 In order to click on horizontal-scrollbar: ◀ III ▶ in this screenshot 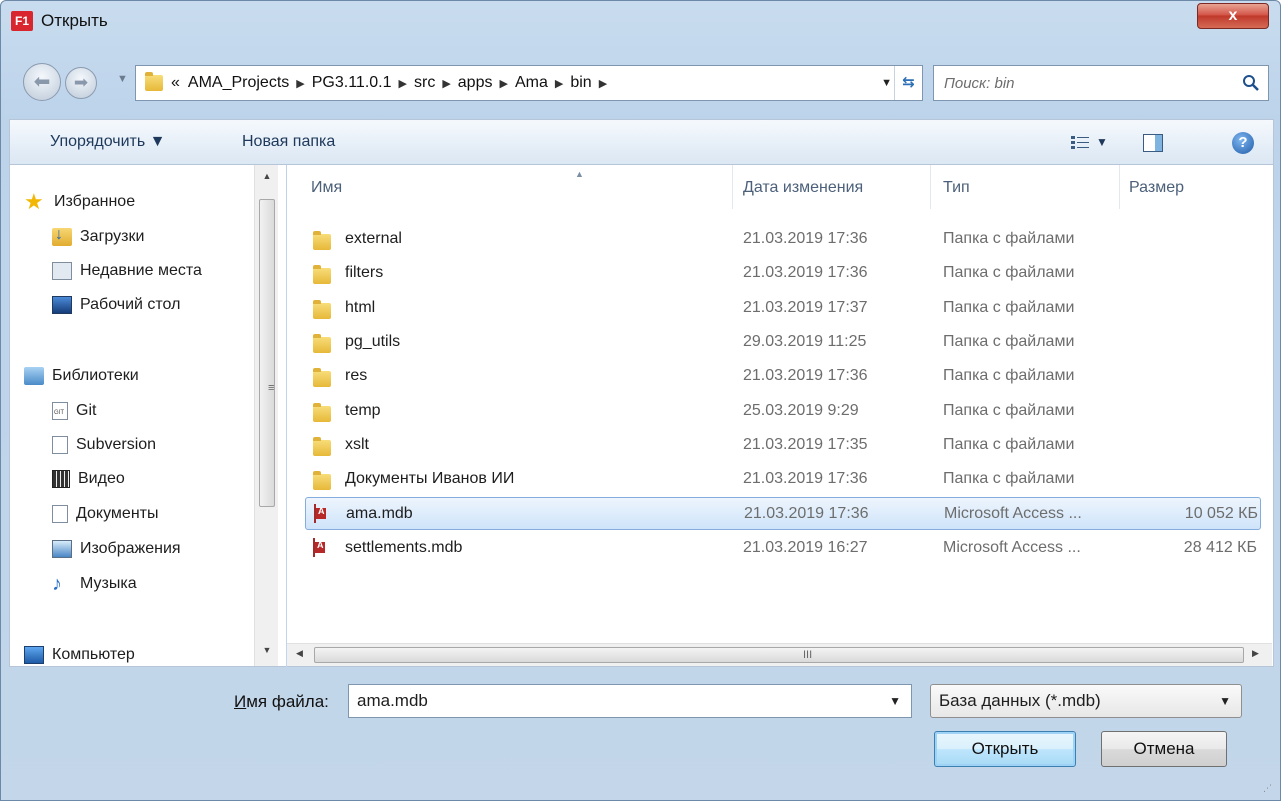, I will do `click(779, 654)`.